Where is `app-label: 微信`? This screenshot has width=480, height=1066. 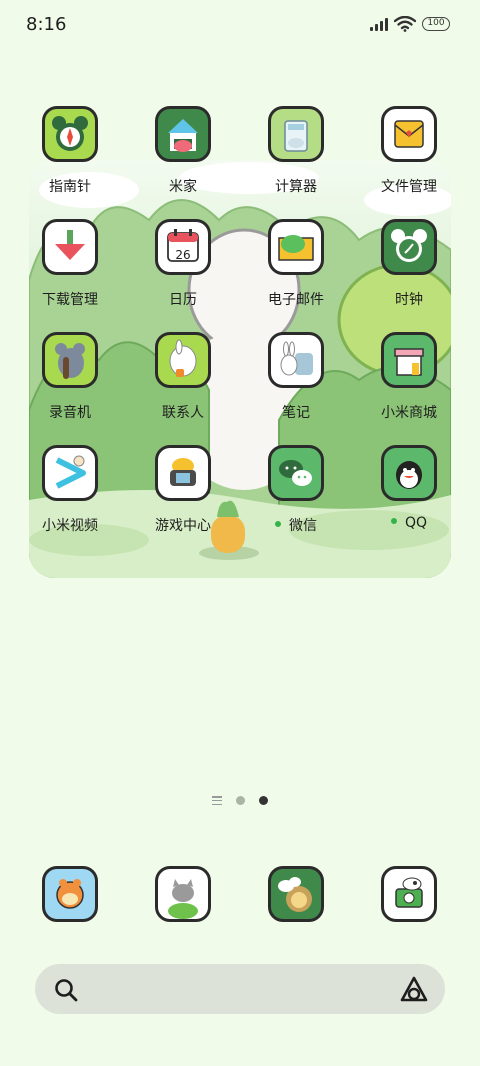
app-label: 微信 is located at coordinates (296, 525).